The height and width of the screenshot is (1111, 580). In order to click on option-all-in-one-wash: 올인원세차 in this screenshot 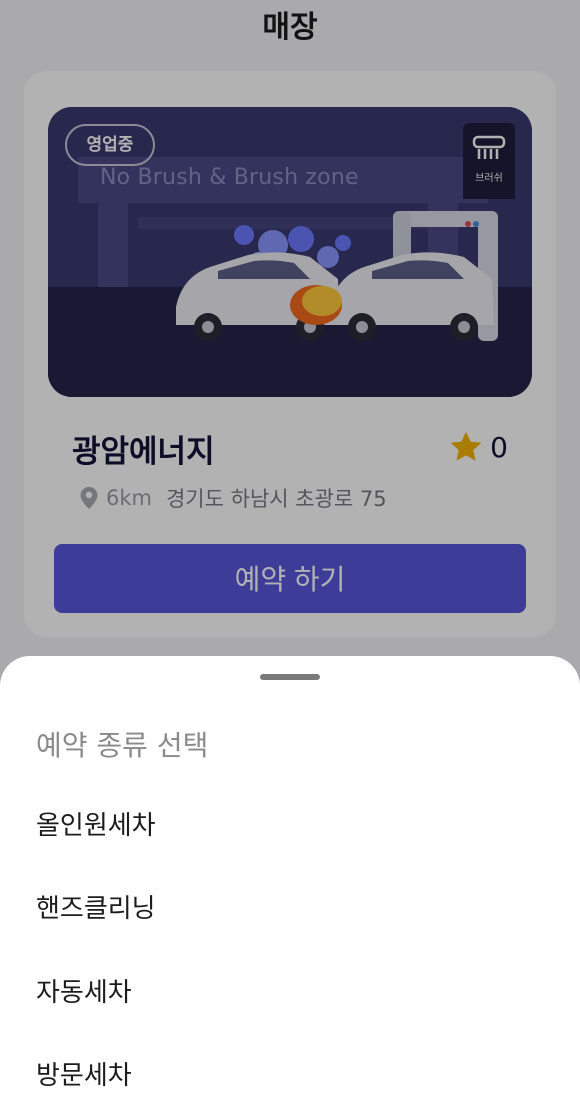, I will do `click(296, 826)`.